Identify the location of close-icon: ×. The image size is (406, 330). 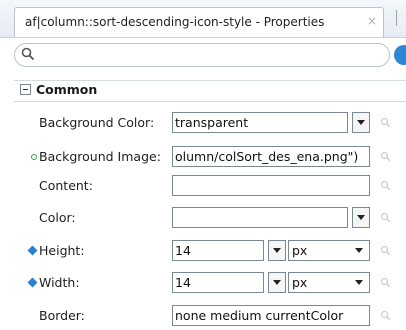
(372, 21).